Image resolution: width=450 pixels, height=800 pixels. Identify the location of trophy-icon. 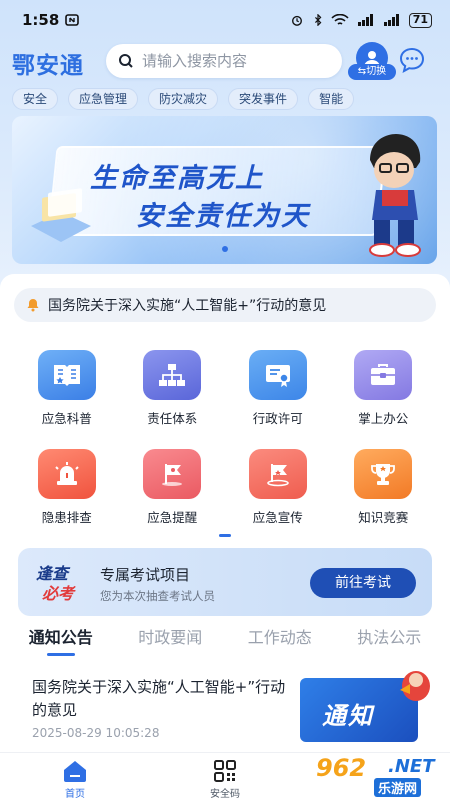
(383, 474).